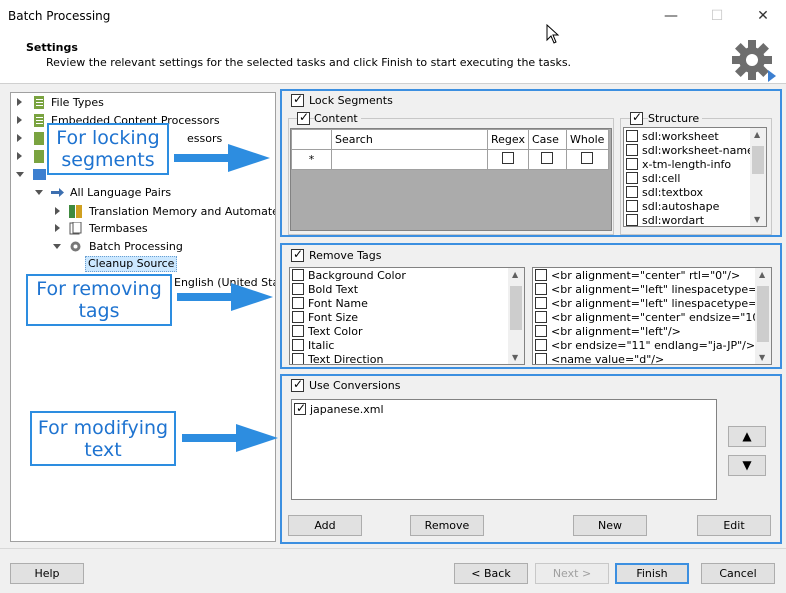 The image size is (786, 593). I want to click on cancel-button: Cancel, so click(738, 573).